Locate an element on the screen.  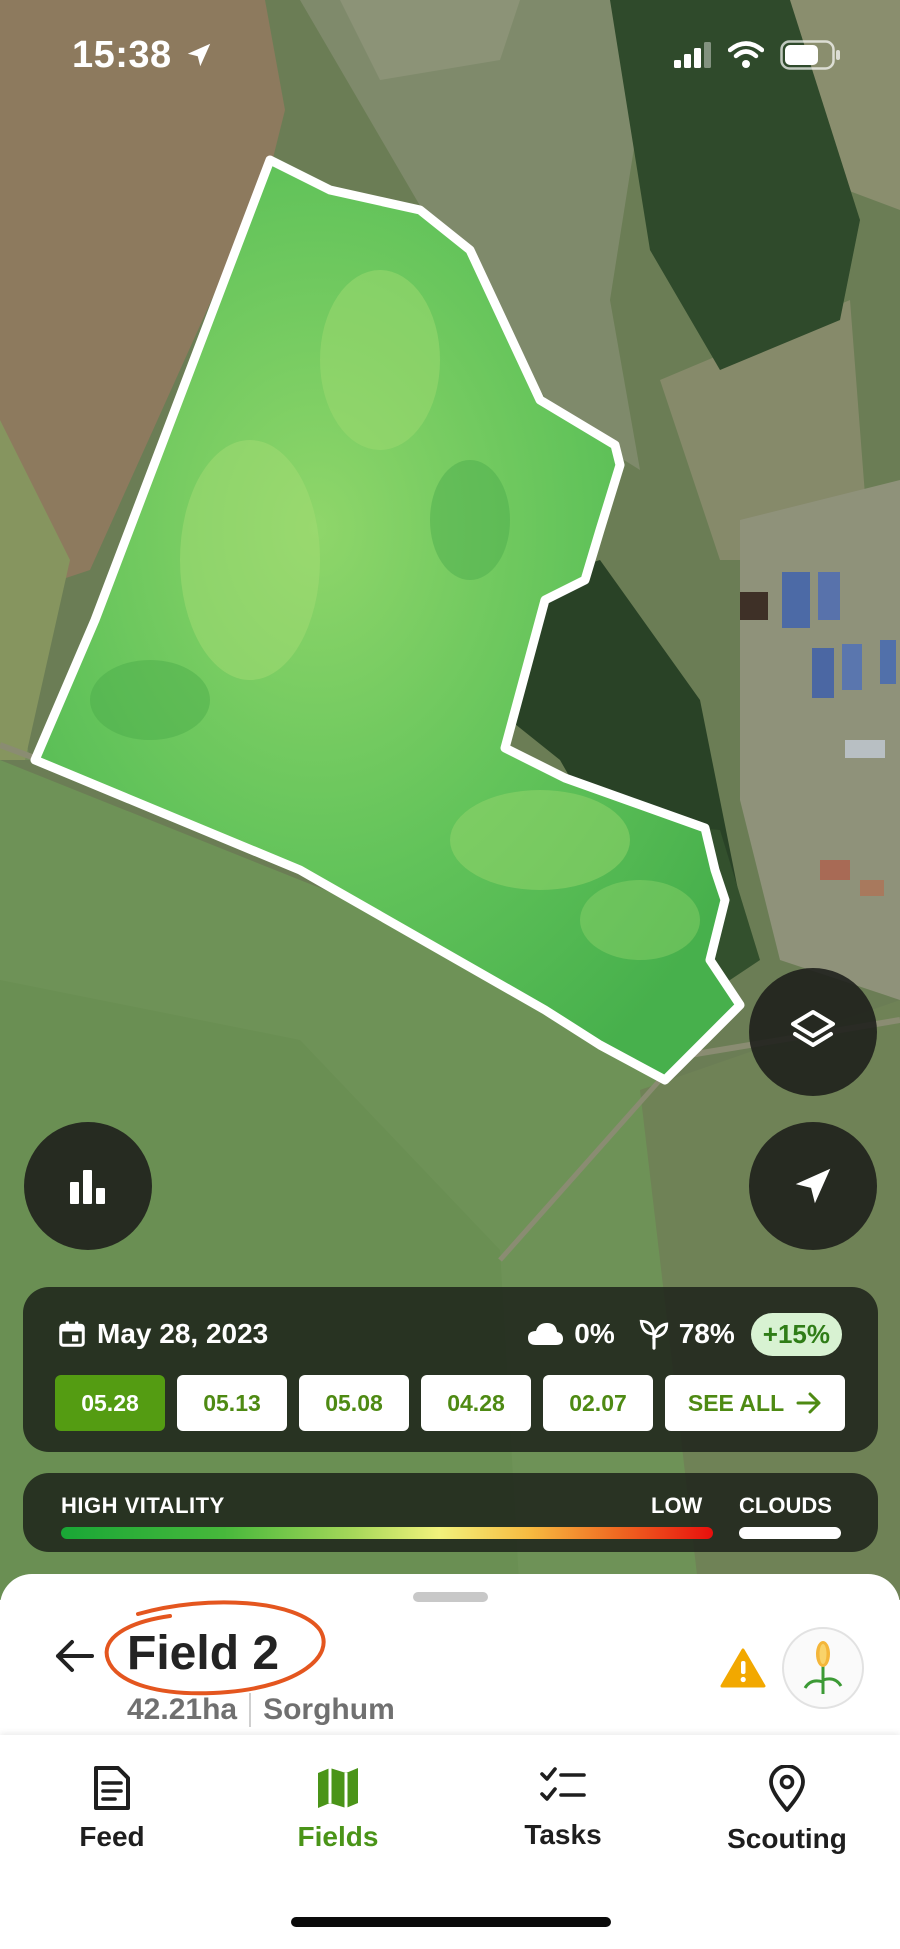
status-time: 15:38 is located at coordinates (122, 55).